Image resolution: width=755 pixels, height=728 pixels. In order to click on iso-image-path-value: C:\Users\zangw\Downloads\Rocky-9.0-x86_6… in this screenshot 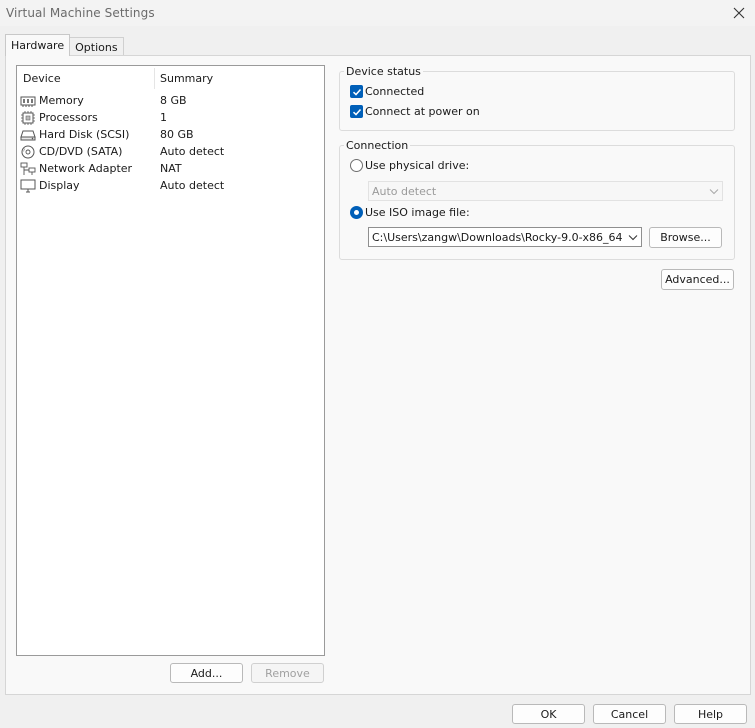, I will do `click(497, 237)`.